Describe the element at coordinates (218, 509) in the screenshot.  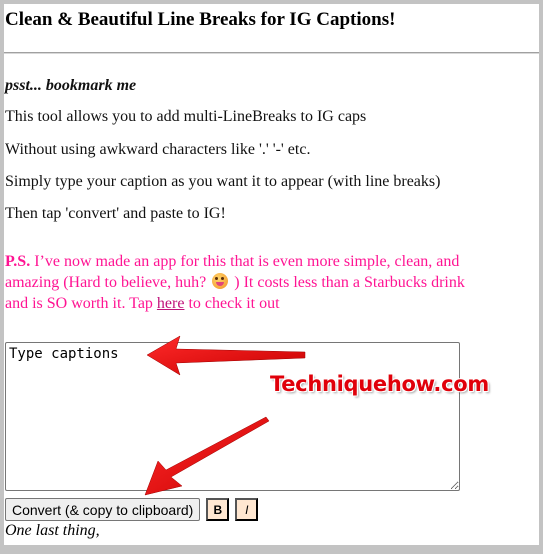
I see `bold-button: B` at that location.